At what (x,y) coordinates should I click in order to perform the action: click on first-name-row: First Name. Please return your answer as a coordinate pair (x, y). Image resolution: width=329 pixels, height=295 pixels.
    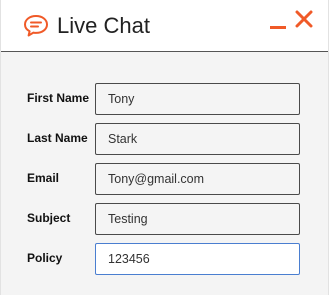
    Looking at the image, I should click on (164, 99).